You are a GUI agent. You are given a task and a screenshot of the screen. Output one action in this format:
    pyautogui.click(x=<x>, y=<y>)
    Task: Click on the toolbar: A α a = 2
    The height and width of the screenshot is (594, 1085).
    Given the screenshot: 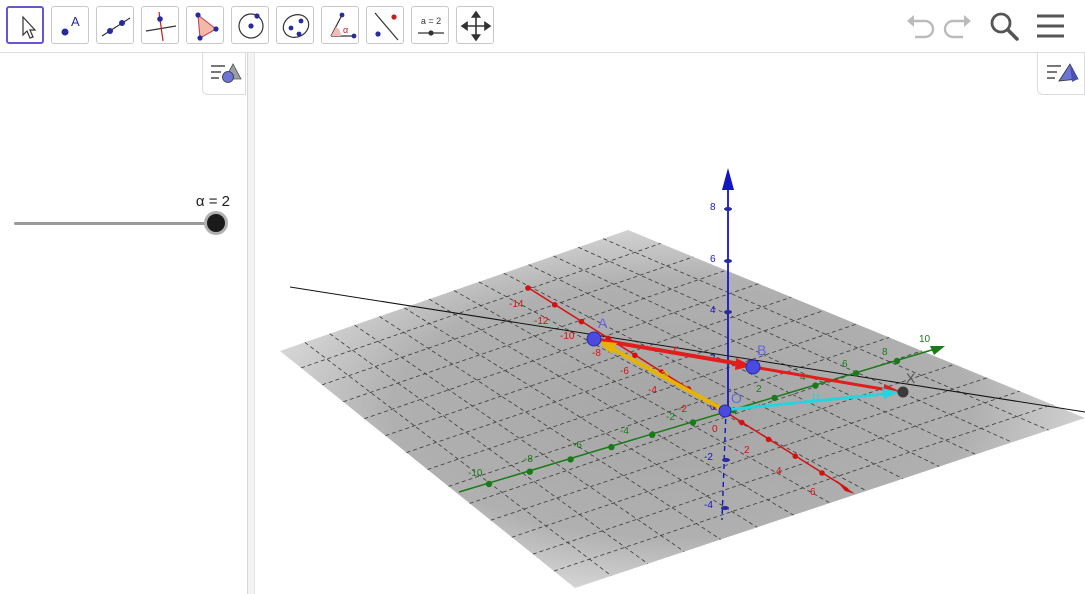 What is the action you would take?
    pyautogui.click(x=542, y=26)
    